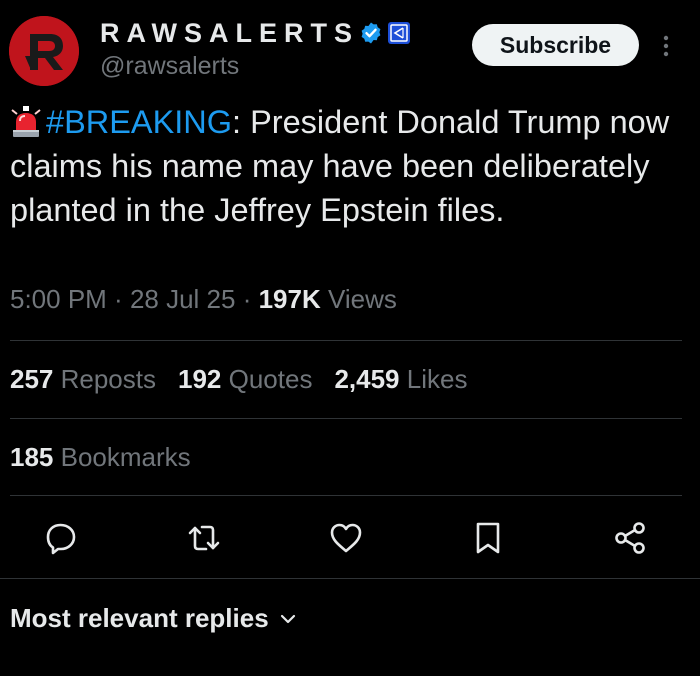 The image size is (700, 676). I want to click on repost-icon, so click(204, 538).